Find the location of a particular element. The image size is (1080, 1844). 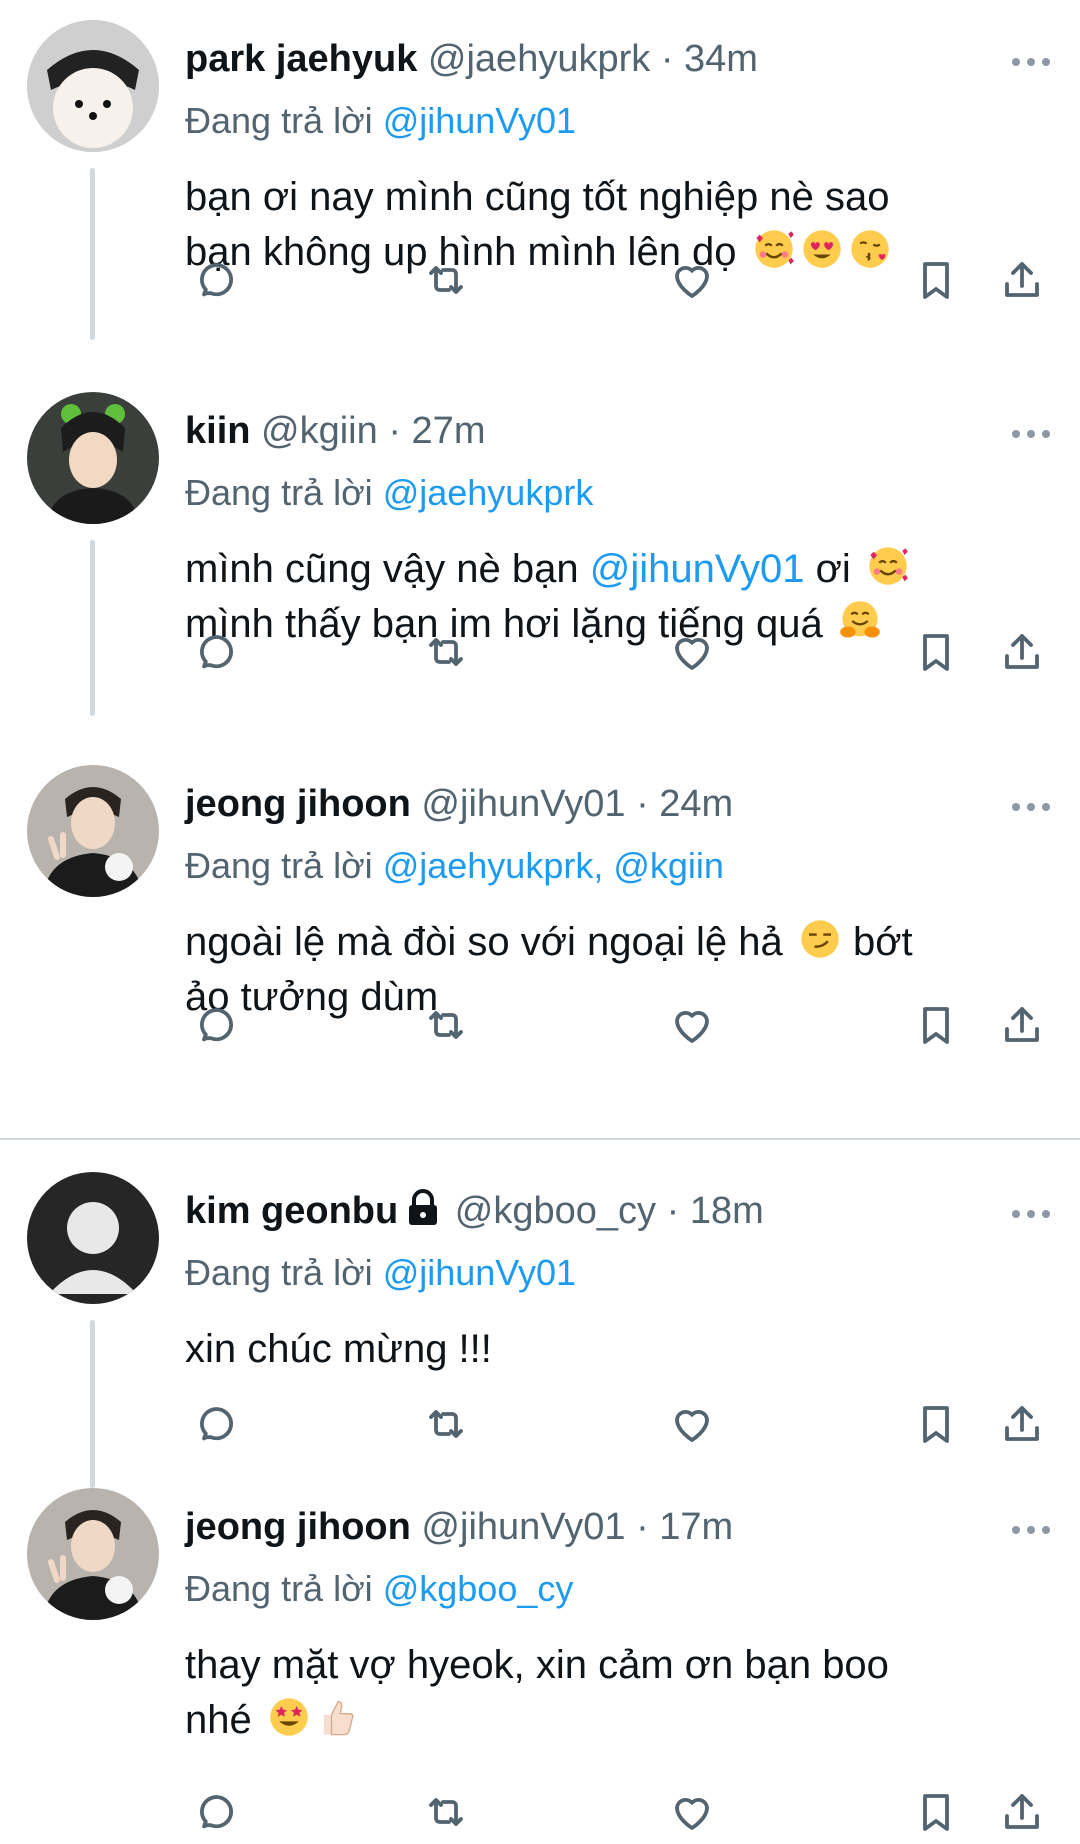

handle: @kgboo_cy is located at coordinates (555, 1211).